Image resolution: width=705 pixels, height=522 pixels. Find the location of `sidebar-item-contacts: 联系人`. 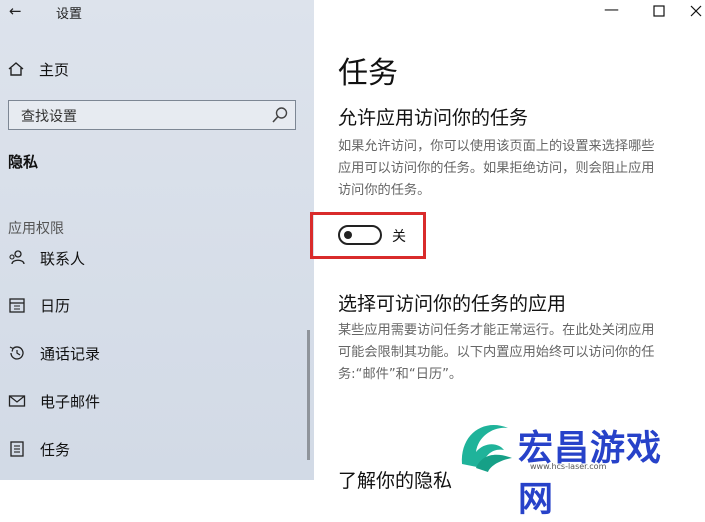

sidebar-item-contacts: 联系人 is located at coordinates (46, 258).